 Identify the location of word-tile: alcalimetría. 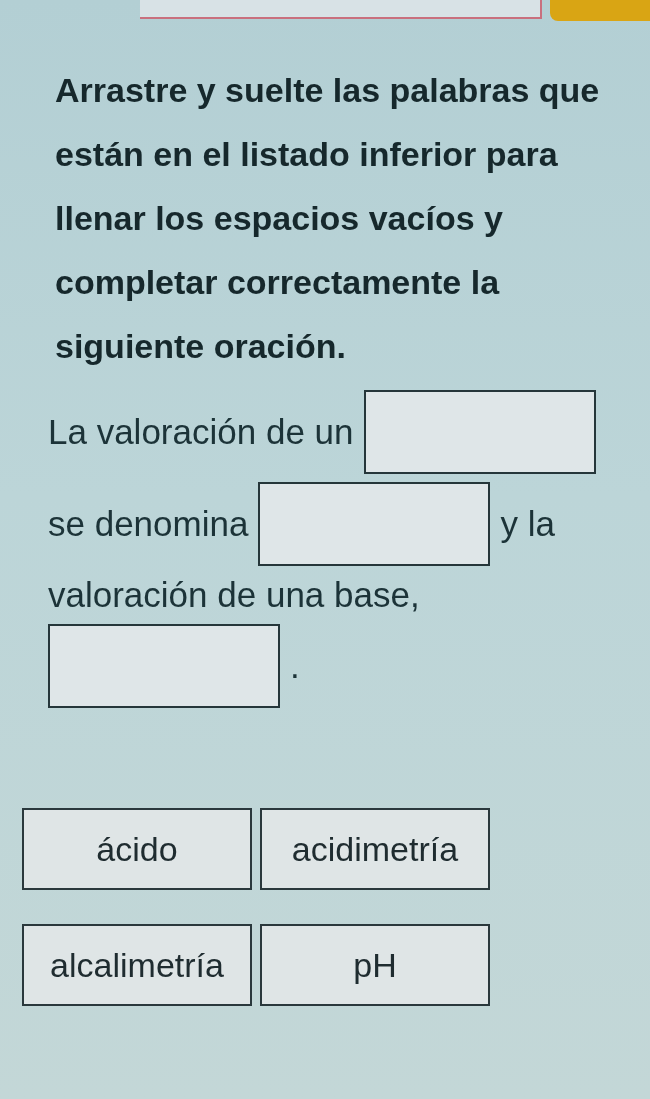
(137, 965).